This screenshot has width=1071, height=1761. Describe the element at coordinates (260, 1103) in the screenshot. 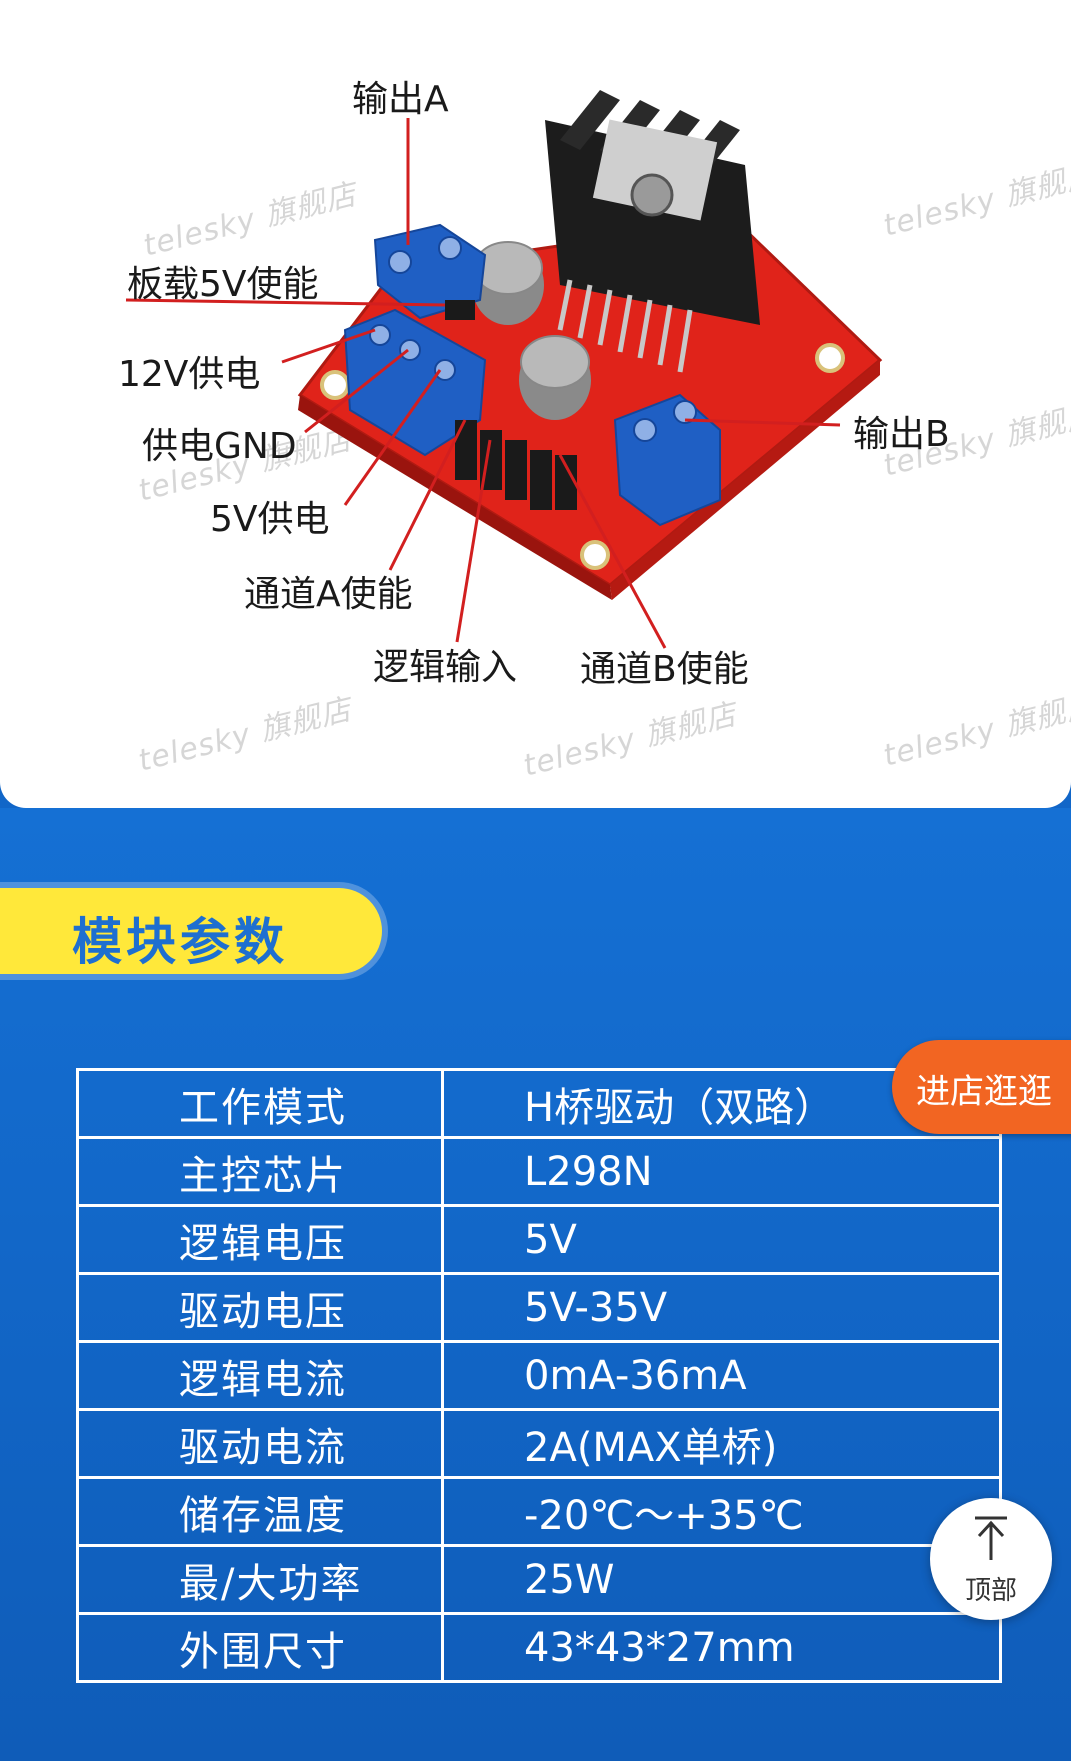

I see `spec-key: 工作模式` at that location.